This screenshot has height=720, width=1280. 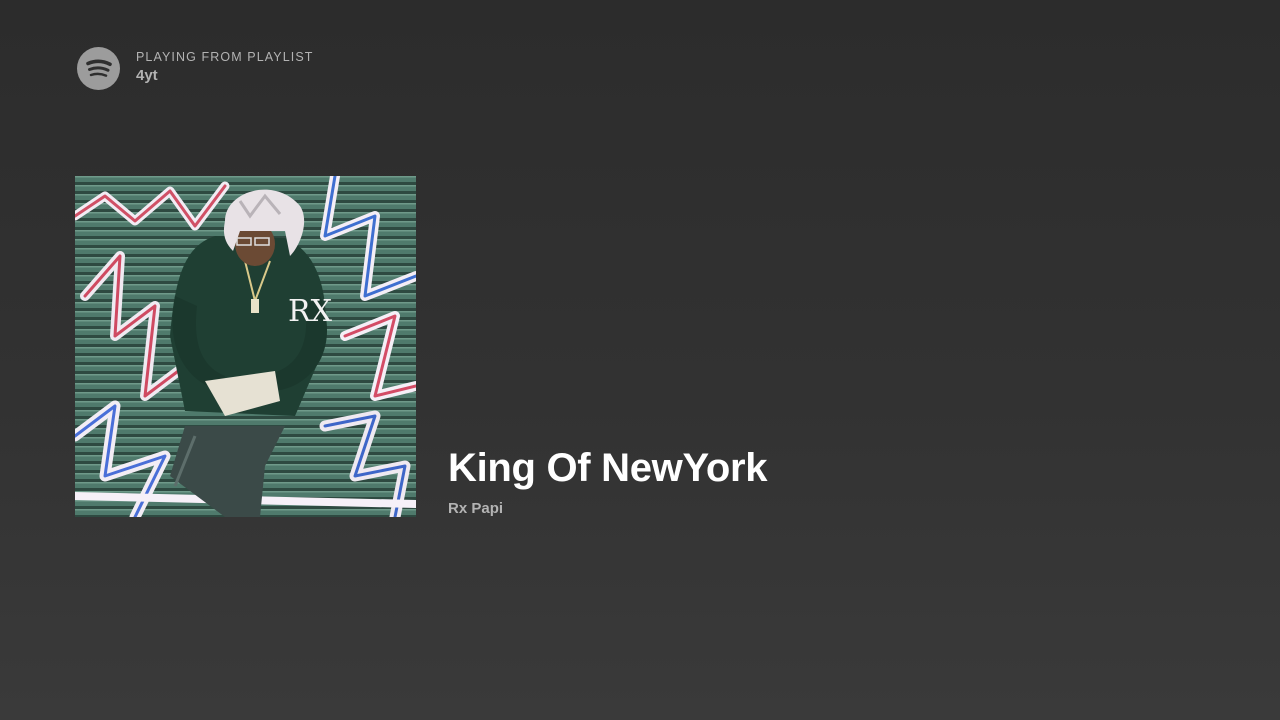 I want to click on spotify-logo-icon, so click(x=98, y=68).